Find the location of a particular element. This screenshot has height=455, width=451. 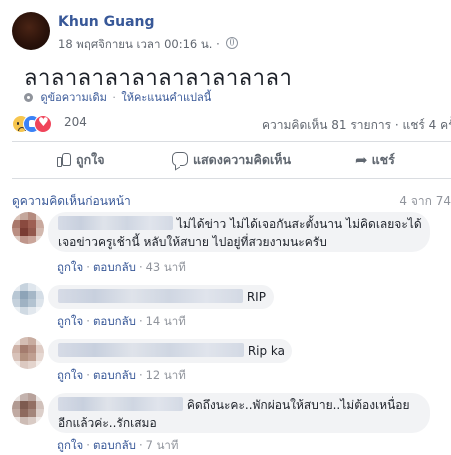

comment-bubble: Rip ka is located at coordinates (170, 351).